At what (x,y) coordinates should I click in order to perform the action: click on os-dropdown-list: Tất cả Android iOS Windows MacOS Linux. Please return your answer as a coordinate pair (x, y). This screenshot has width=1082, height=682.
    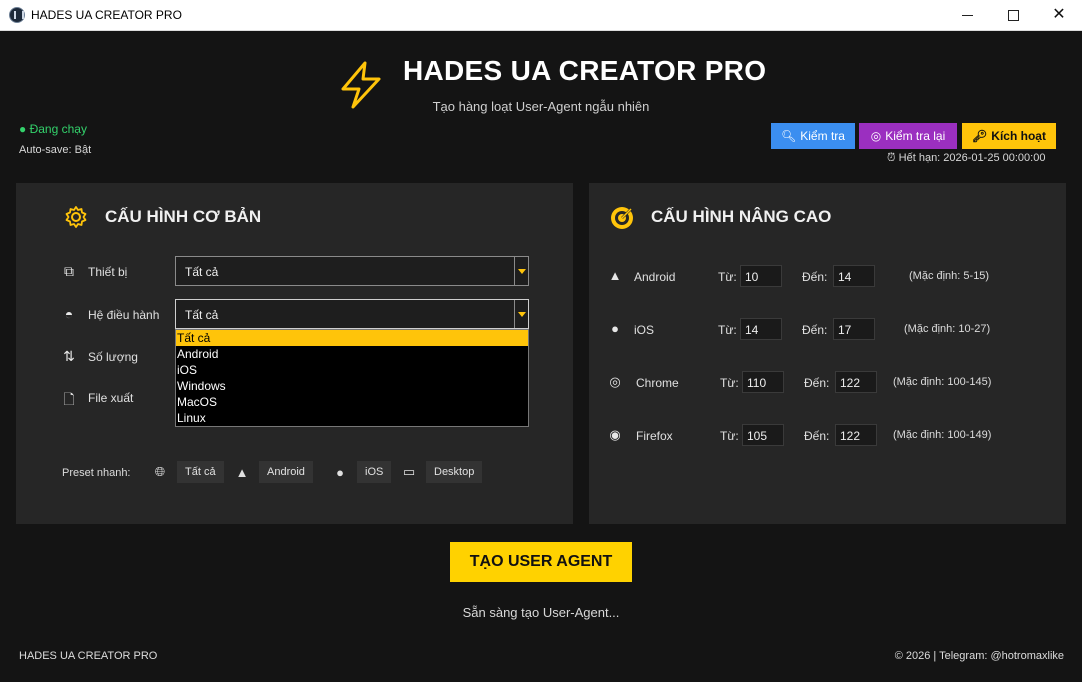
    Looking at the image, I should click on (352, 378).